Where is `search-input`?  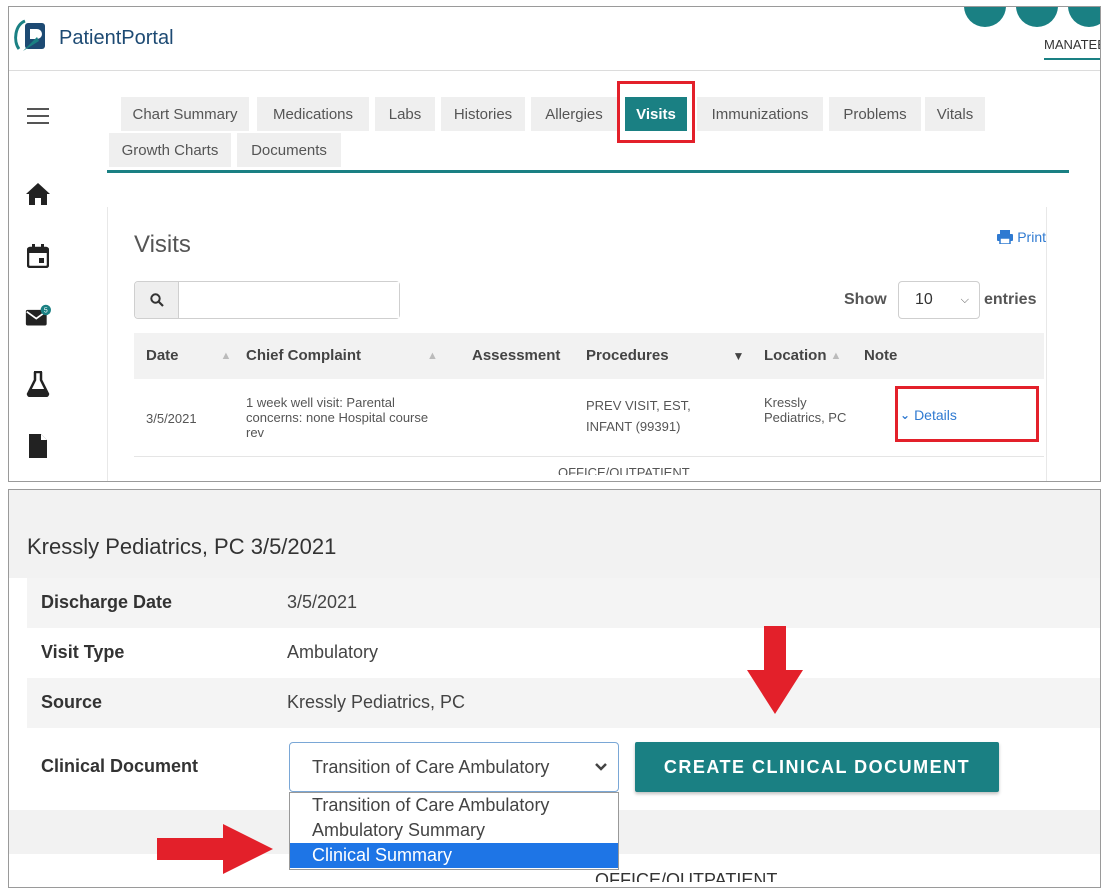
search-input is located at coordinates (289, 300).